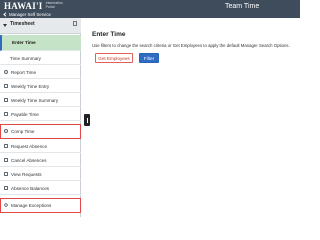 The image size is (320, 240). I want to click on nav-item-label: Report Time, so click(24, 72).